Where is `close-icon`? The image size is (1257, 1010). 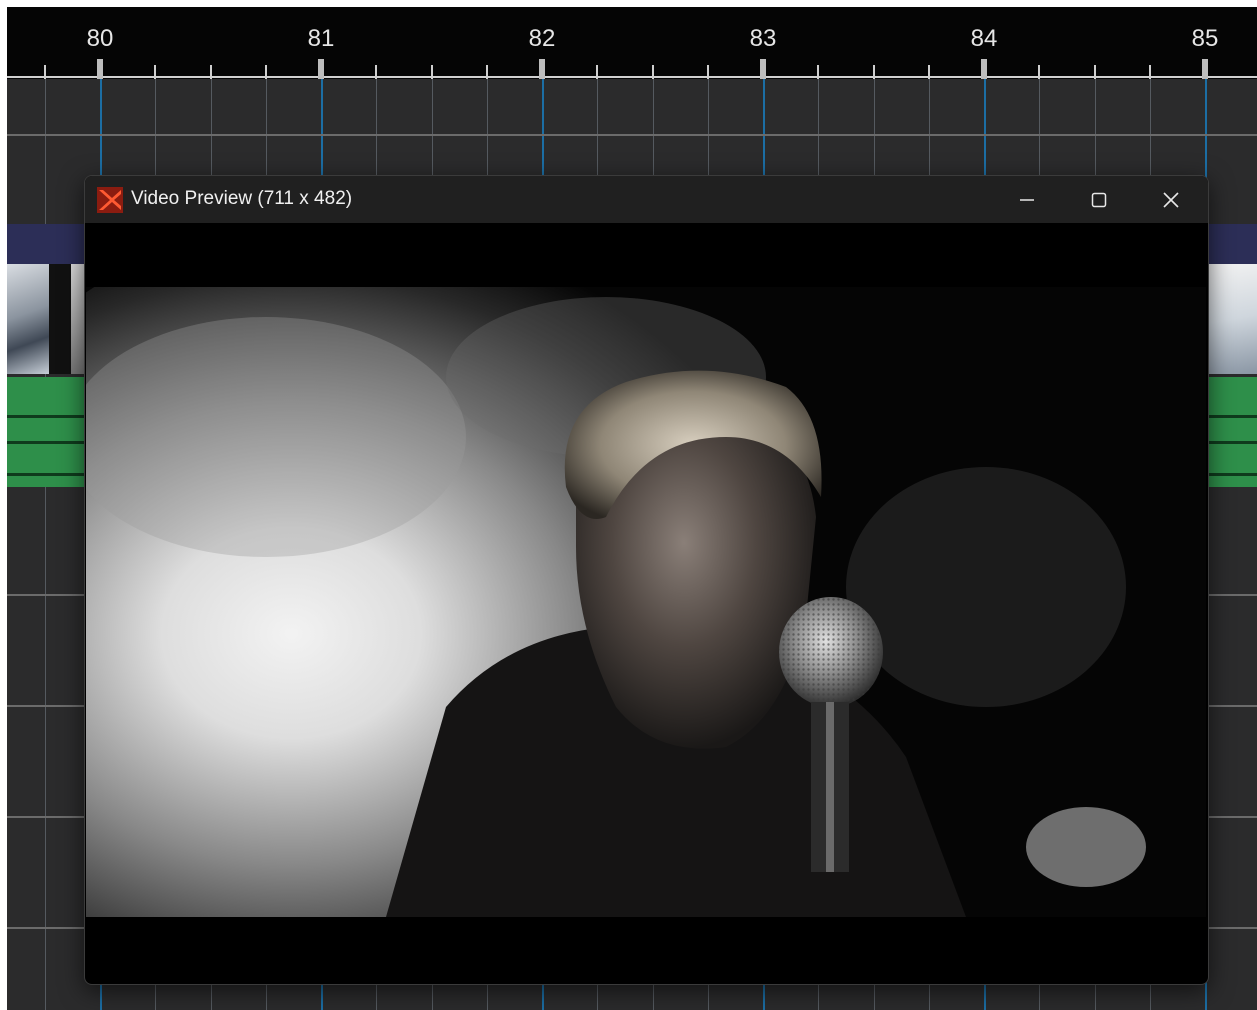
close-icon is located at coordinates (1171, 199).